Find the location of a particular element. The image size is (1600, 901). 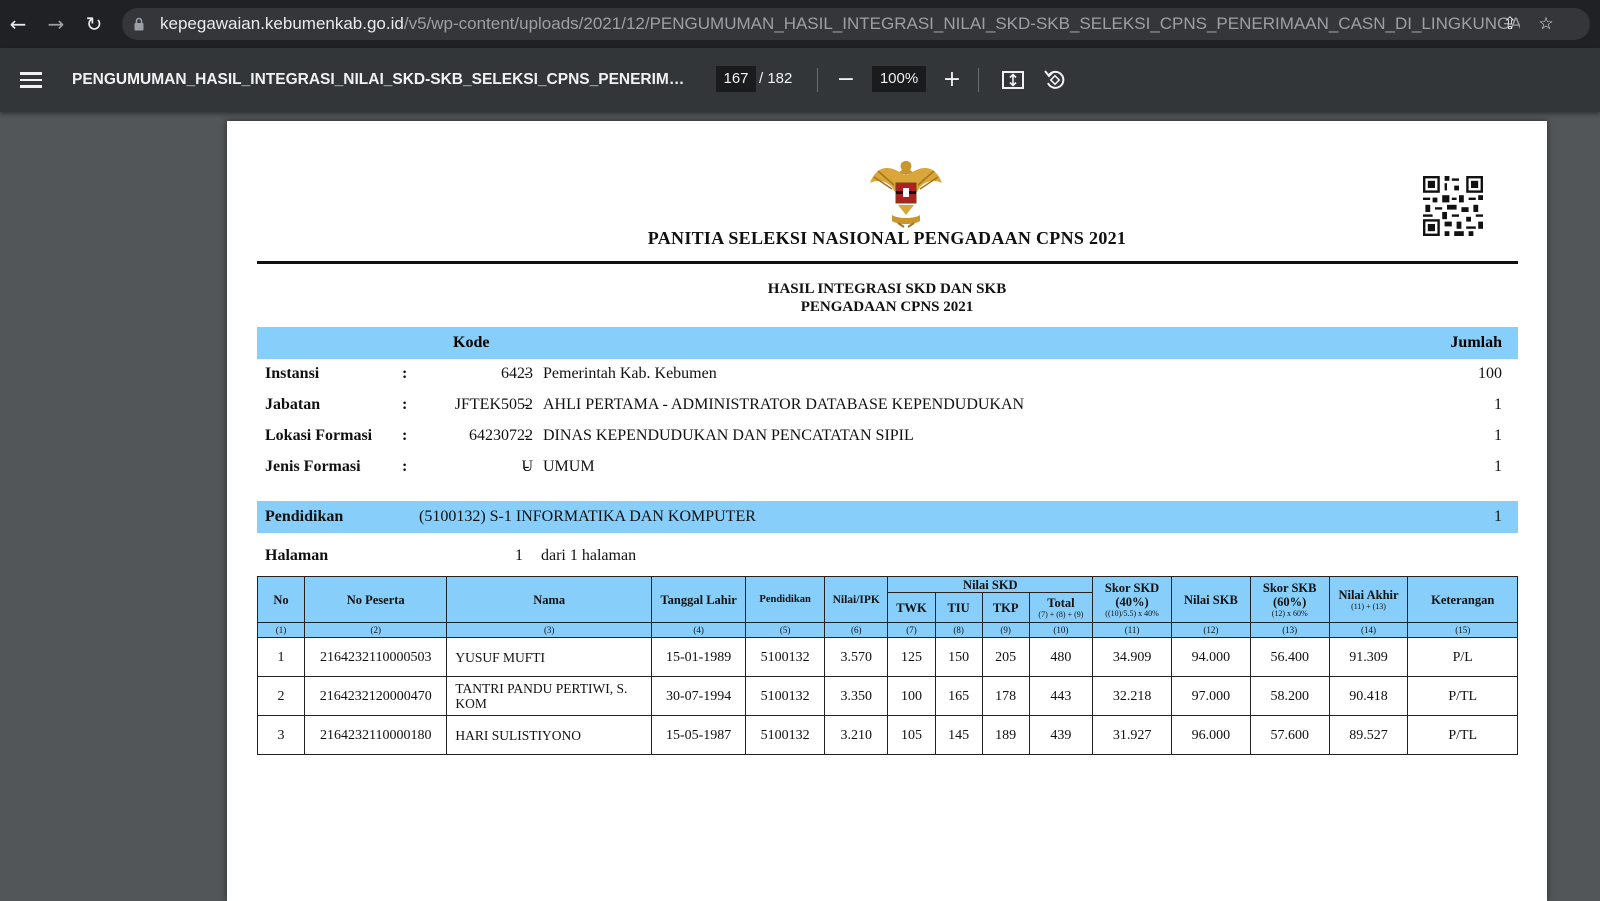

col-header-nilai-akhir: Nilai Akhir (11) + (13) is located at coordinates (1368, 599).